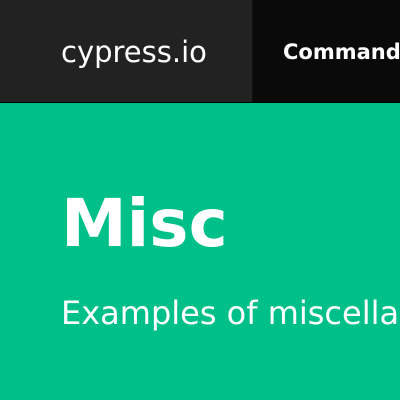  Describe the element at coordinates (341, 51) in the screenshot. I see `nav-link-commands: Commands` at that location.